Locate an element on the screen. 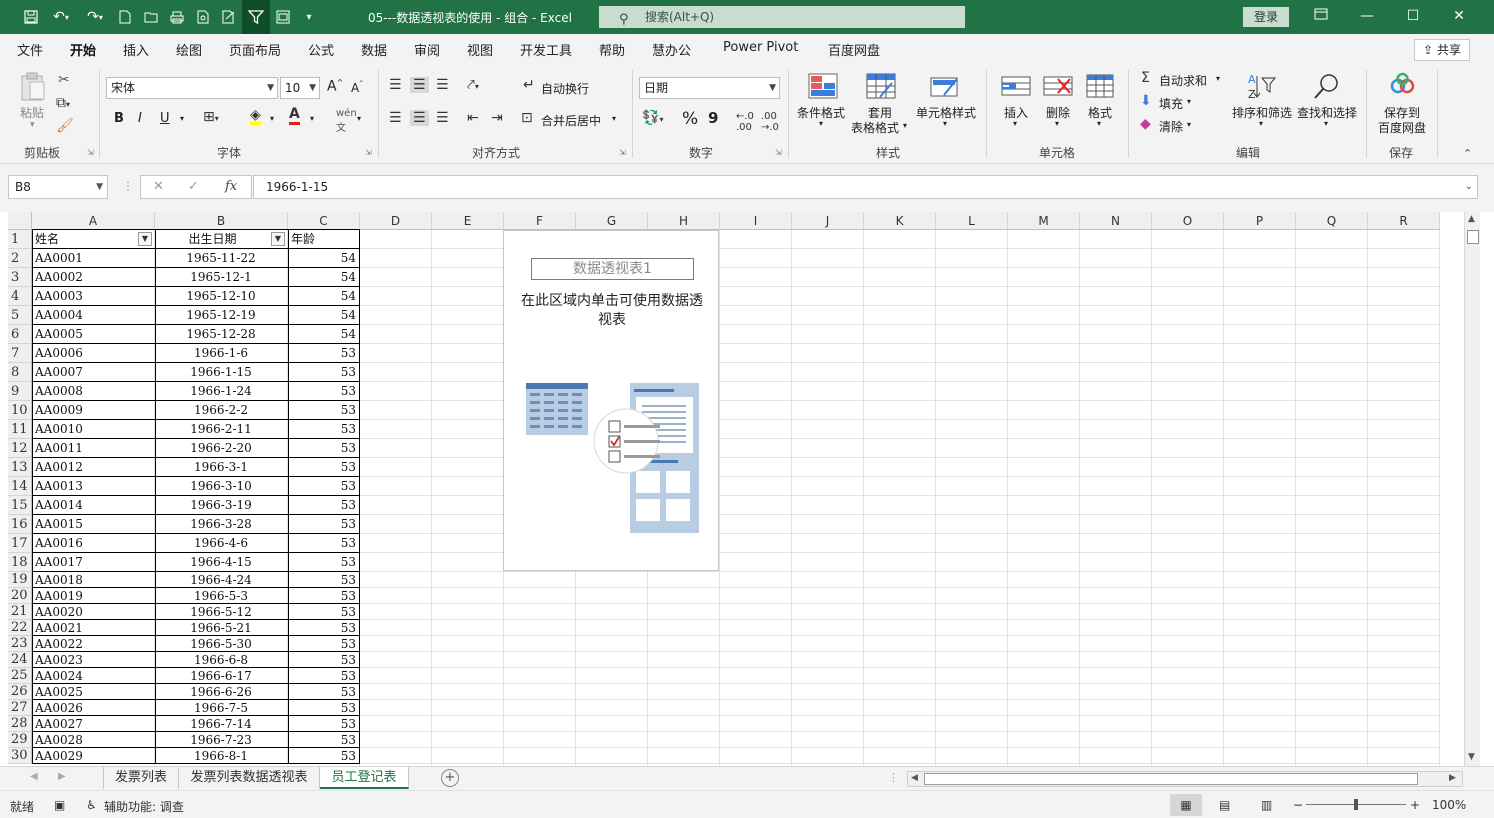  column-header: C is located at coordinates (324, 221).